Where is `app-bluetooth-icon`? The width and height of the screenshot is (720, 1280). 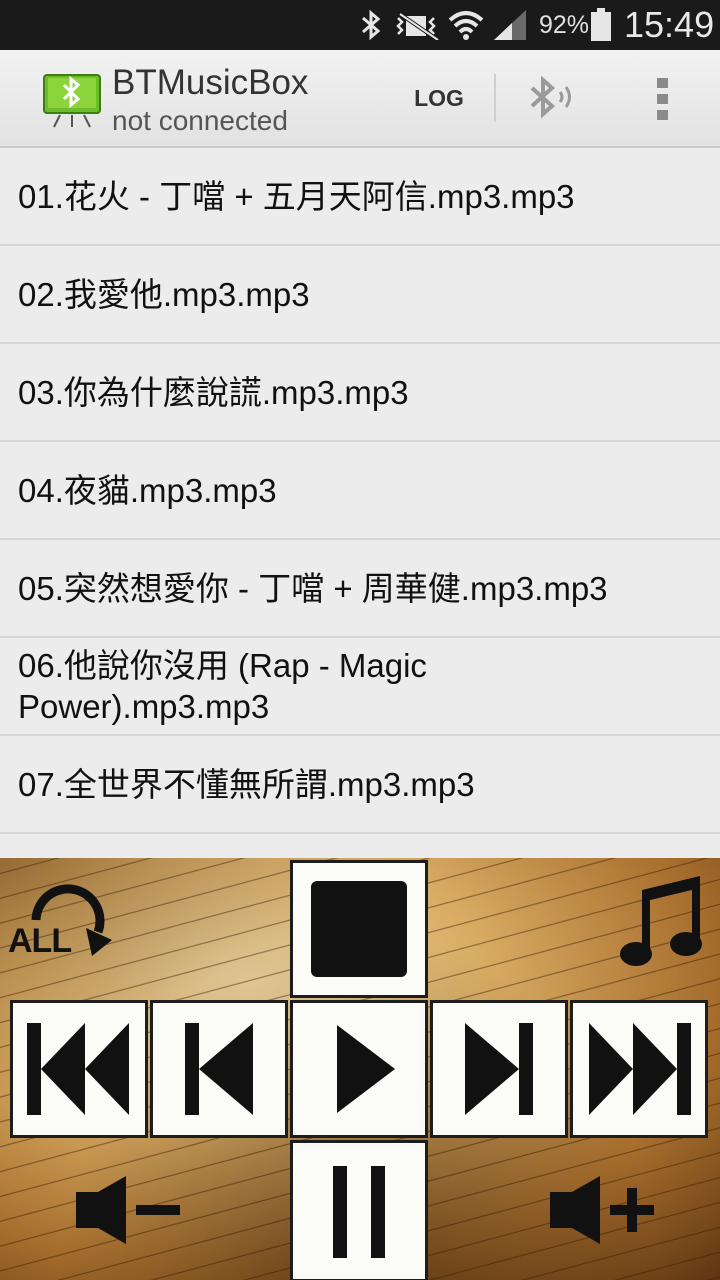 app-bluetooth-icon is located at coordinates (72, 101).